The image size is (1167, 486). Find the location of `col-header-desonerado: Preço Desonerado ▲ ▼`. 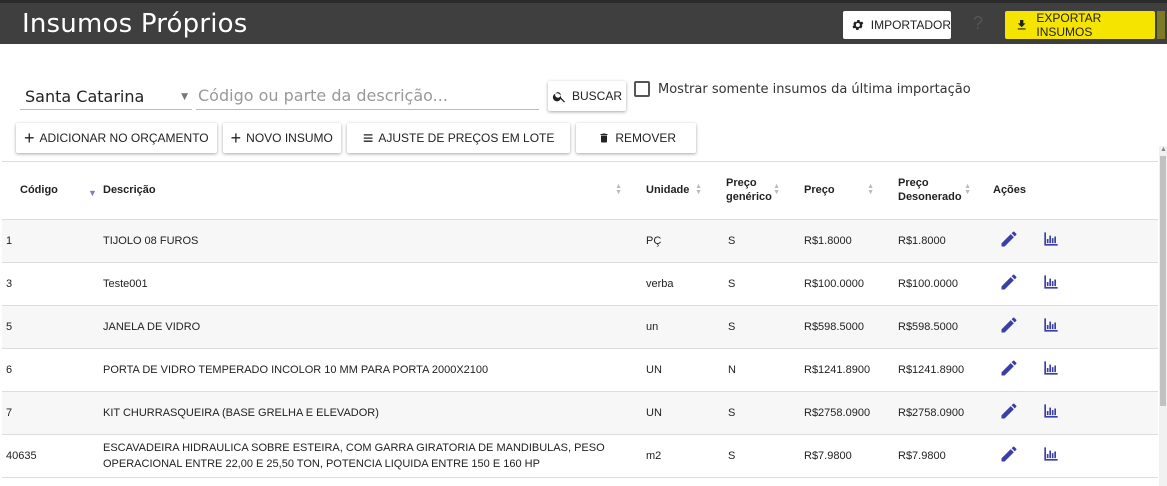

col-header-desonerado: Preço Desonerado ▲ ▼ is located at coordinates (930, 191).